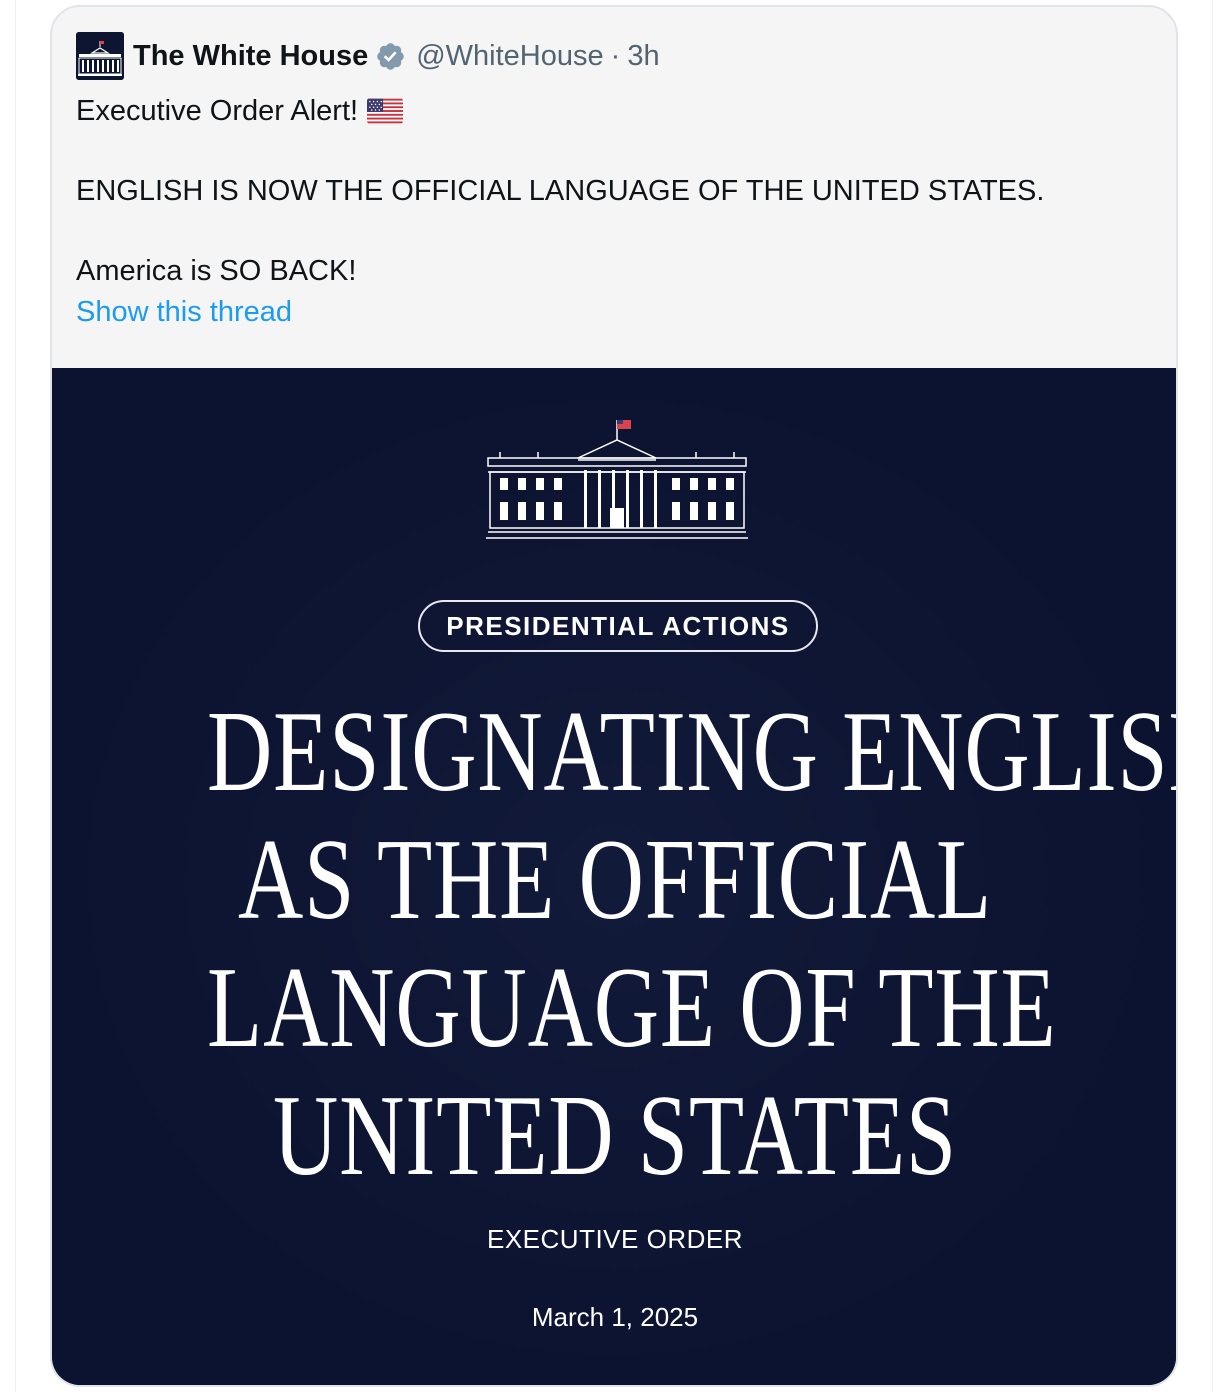  Describe the element at coordinates (692, 752) in the screenshot. I see `headline-line-1: DESIGNATING ENGLISH` at that location.